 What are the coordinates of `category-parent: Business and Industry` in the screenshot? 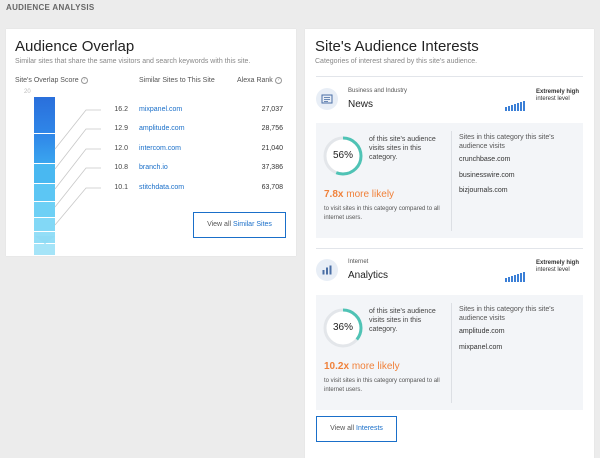 It's located at (378, 91).